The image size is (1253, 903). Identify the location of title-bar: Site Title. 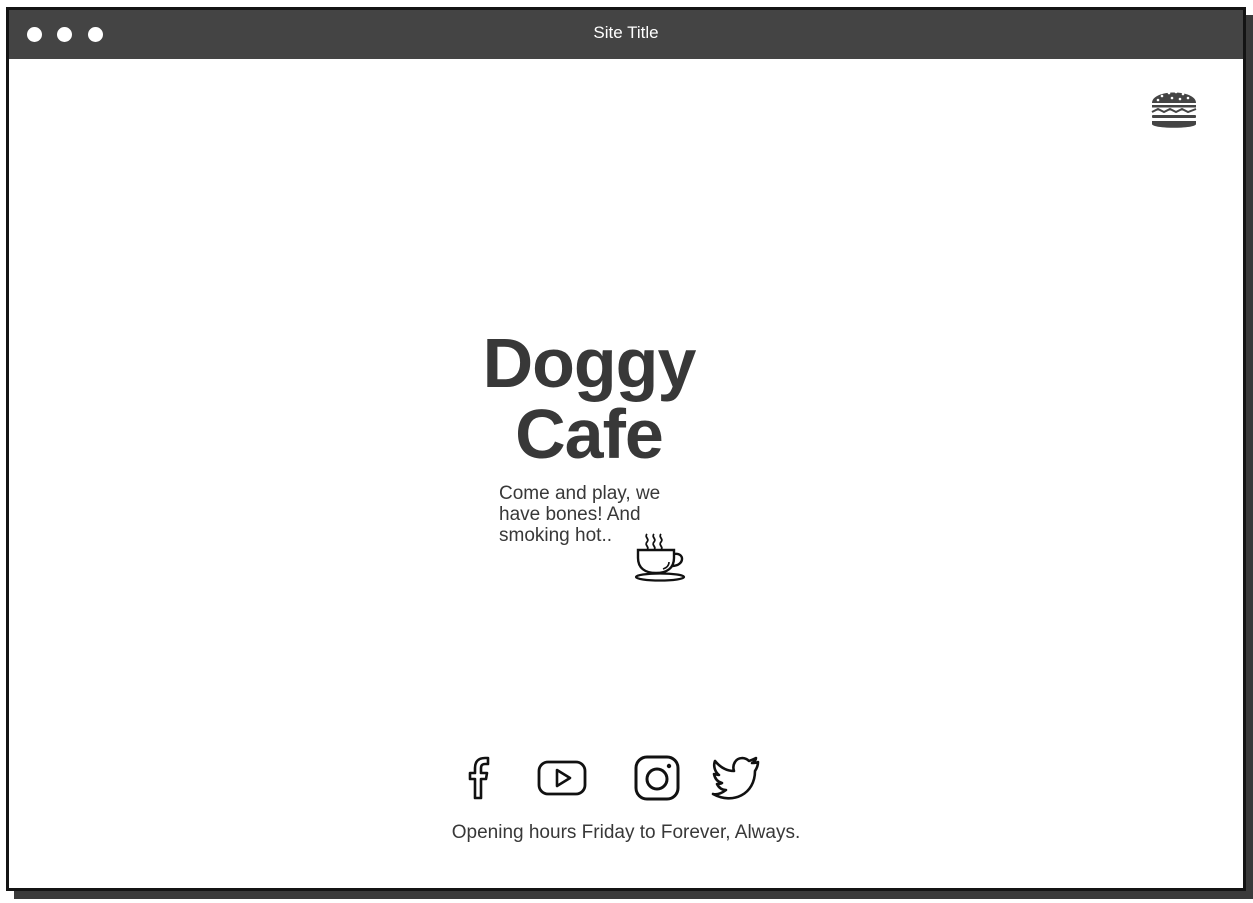
(626, 34).